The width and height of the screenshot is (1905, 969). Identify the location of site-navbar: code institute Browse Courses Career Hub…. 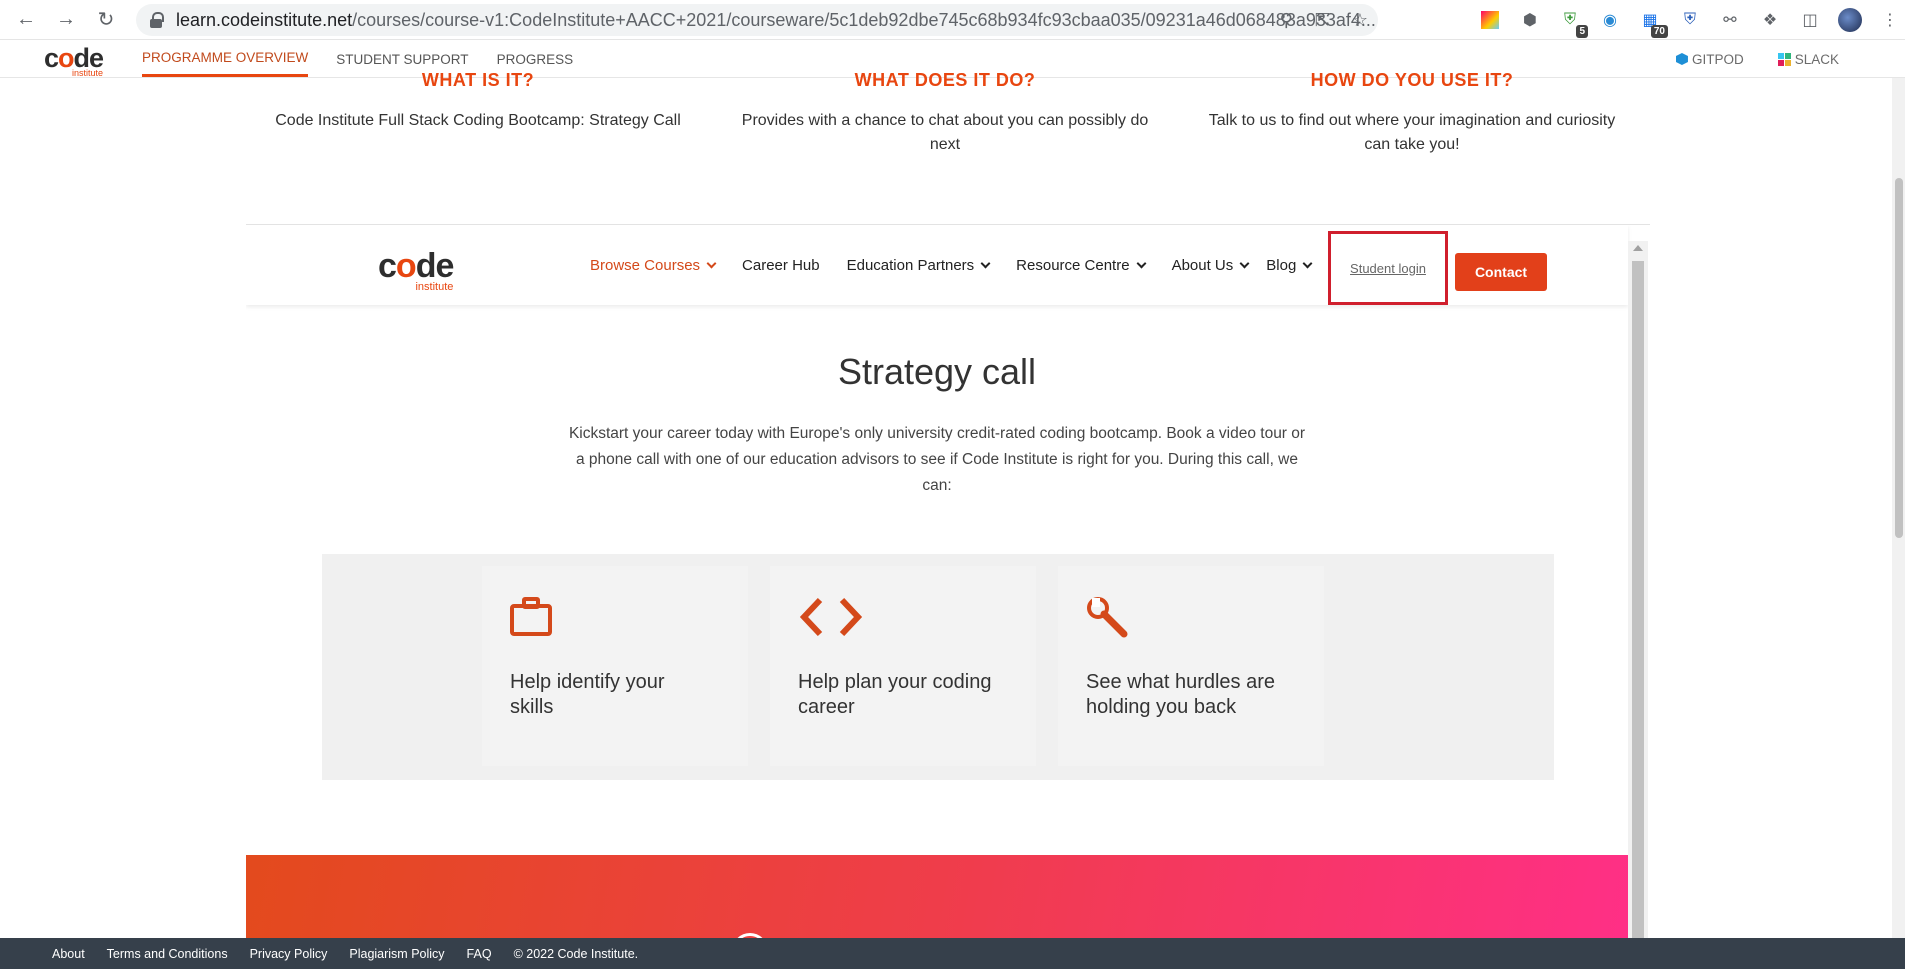
(937, 265).